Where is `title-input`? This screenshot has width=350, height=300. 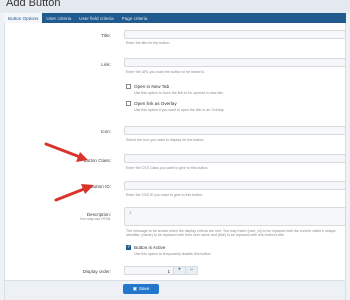 title-input is located at coordinates (235, 34).